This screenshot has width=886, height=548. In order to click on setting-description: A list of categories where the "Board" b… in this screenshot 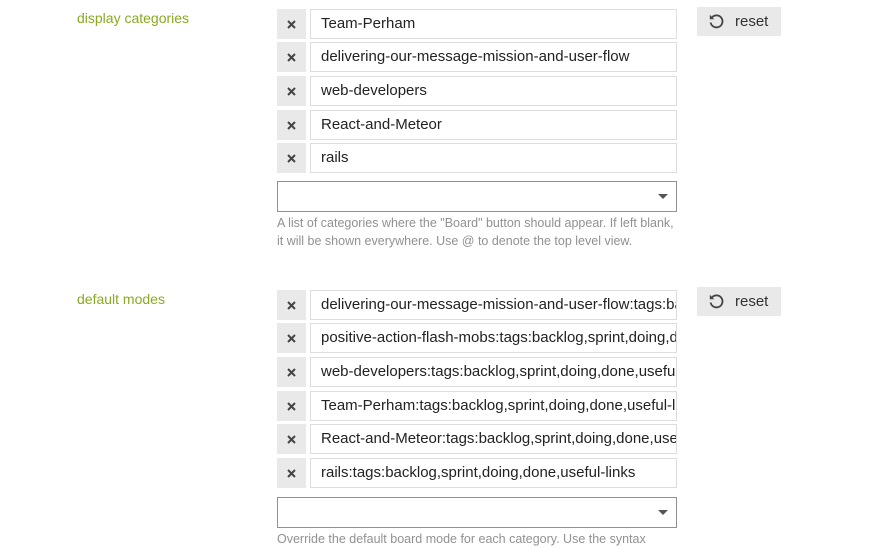, I will do `click(475, 232)`.